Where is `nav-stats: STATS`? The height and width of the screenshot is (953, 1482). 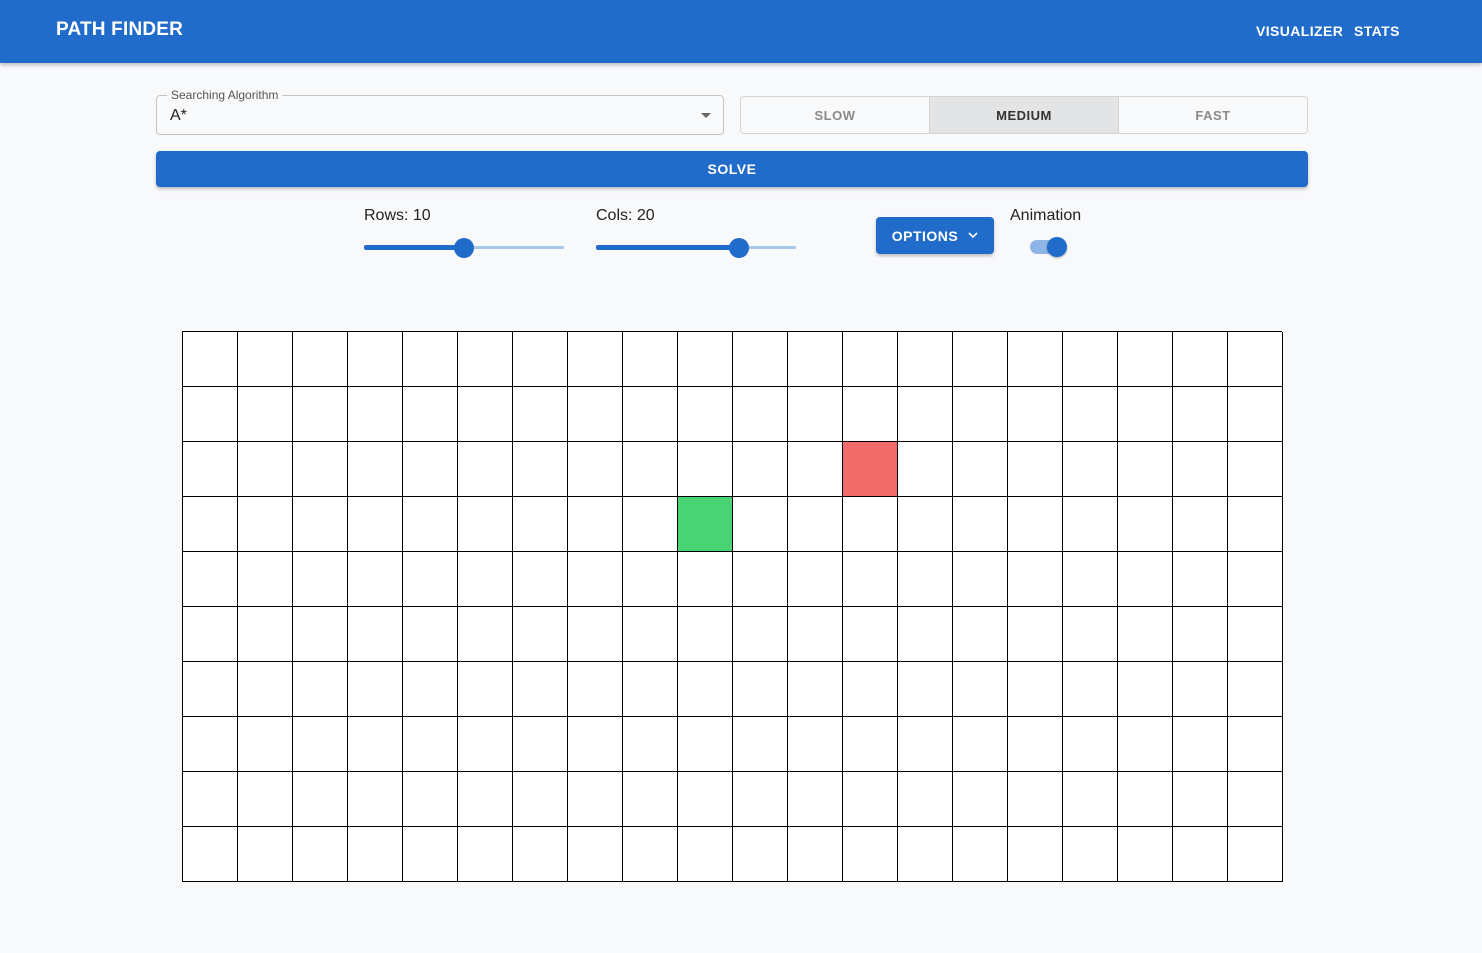 nav-stats: STATS is located at coordinates (1377, 31).